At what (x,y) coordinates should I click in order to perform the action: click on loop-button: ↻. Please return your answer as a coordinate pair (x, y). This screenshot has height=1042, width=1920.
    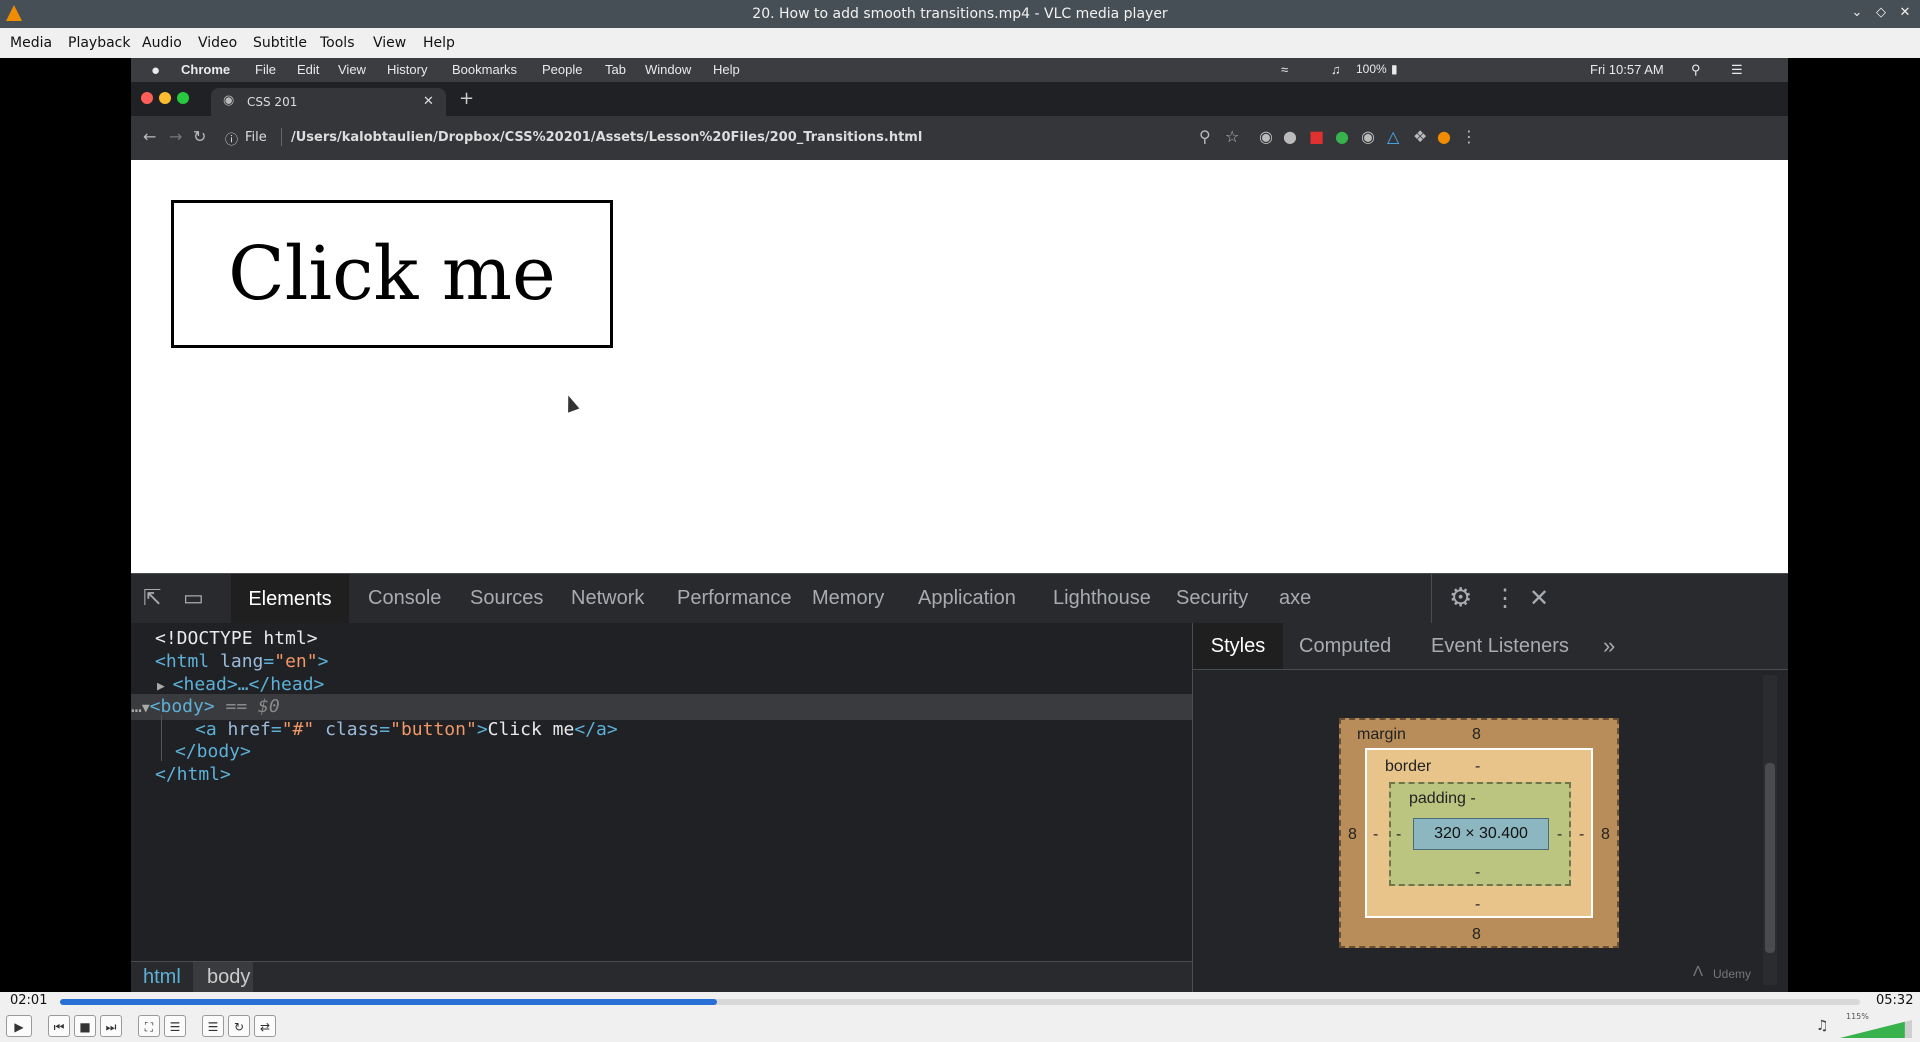
    Looking at the image, I should click on (239, 1026).